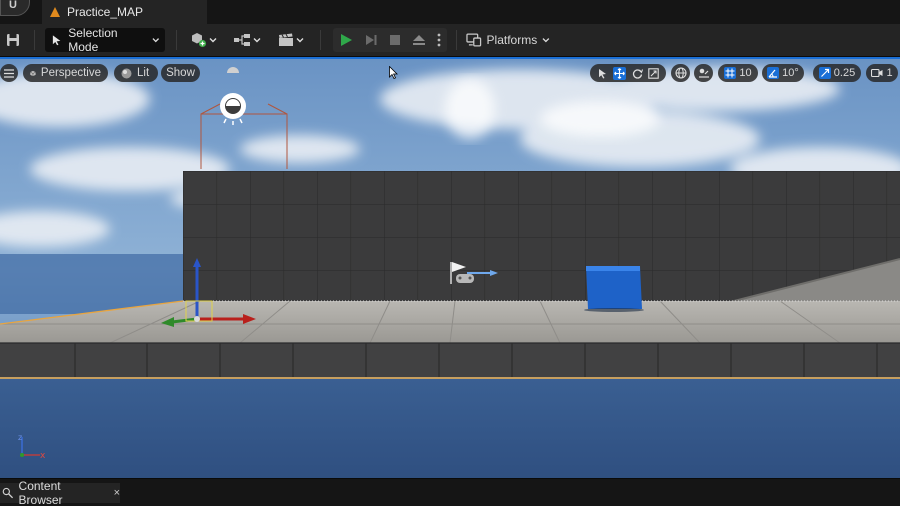 Image resolution: width=900 pixels, height=506 pixels. I want to click on main-toolbar: Selection Mode Platforms, so click(450, 40).